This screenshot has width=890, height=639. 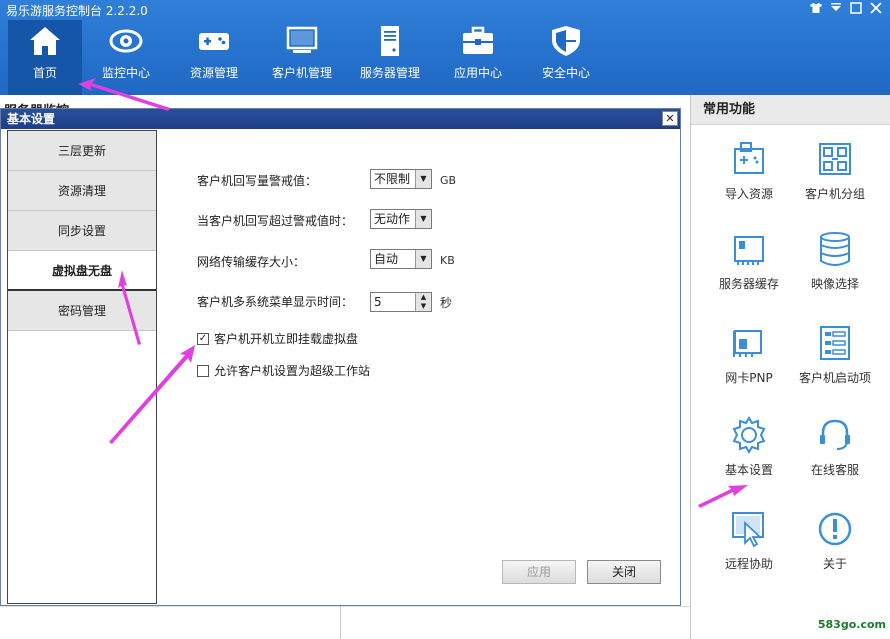 What do you see at coordinates (835, 363) in the screenshot?
I see `client-boot-button: 客户机启动项` at bounding box center [835, 363].